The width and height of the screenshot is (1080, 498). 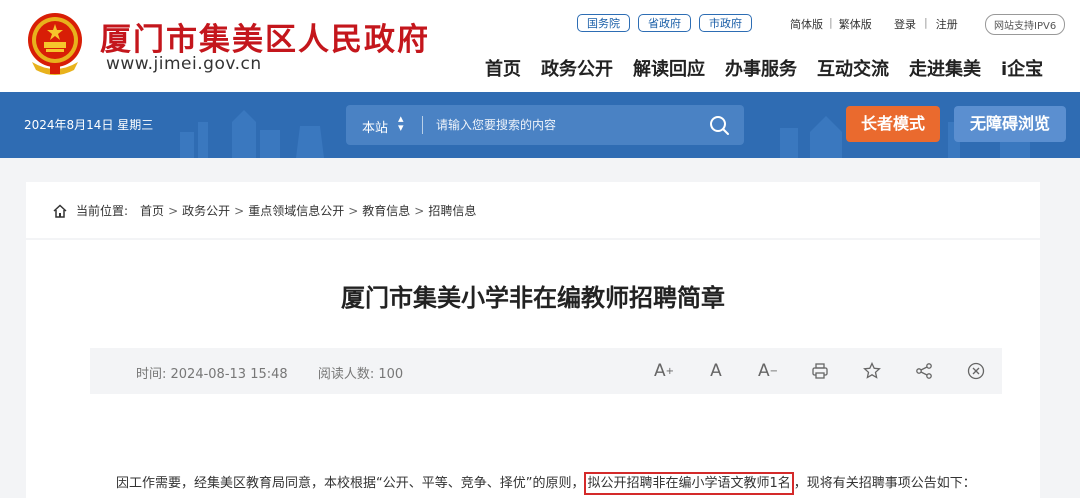 I want to click on breadcrumb-bar: 当前位置: 首页 > 政务公开 > 重点领域信息公开 > 教育信息 > 招聘信息, so click(x=533, y=210).